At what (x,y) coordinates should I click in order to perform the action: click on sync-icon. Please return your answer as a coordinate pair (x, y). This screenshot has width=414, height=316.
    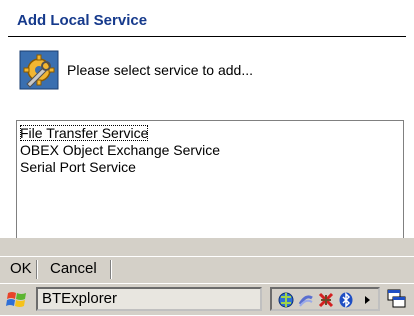
    Looking at the image, I should click on (306, 300).